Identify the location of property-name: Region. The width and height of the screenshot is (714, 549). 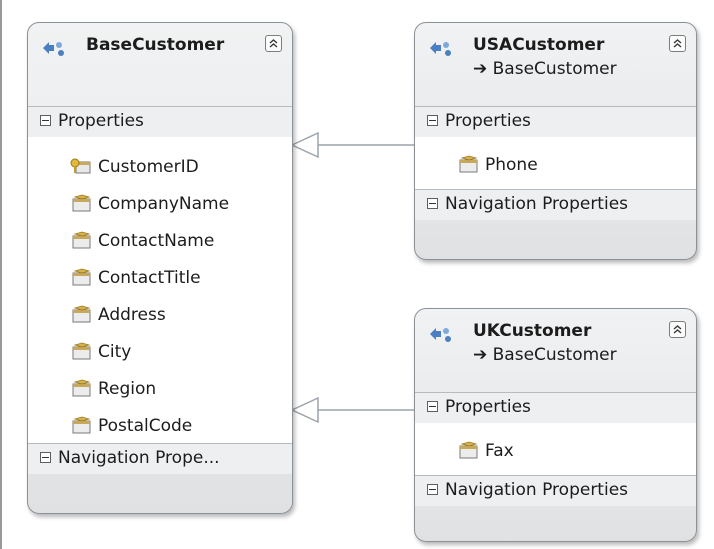
(127, 389).